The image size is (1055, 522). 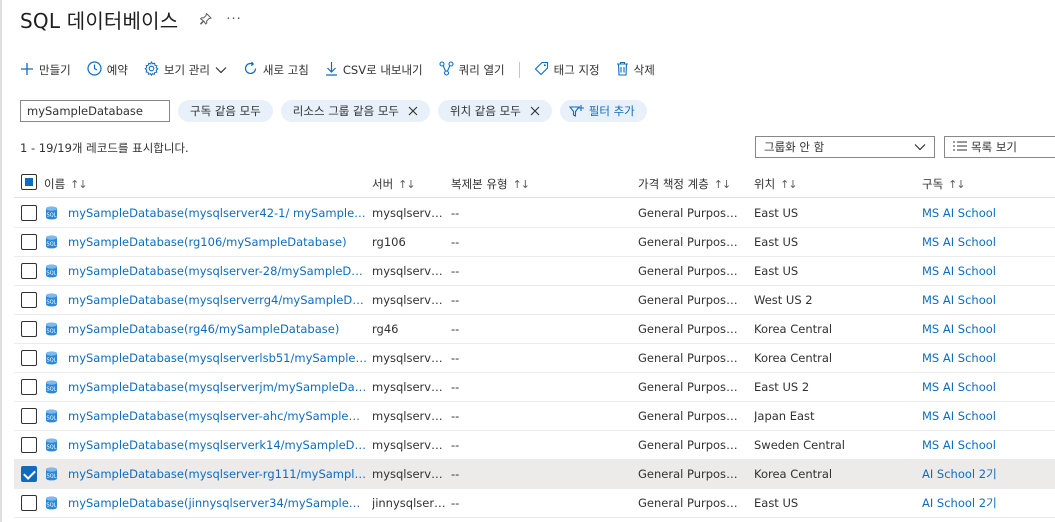 What do you see at coordinates (793, 329) in the screenshot?
I see `location-cell: Korea Central` at bounding box center [793, 329].